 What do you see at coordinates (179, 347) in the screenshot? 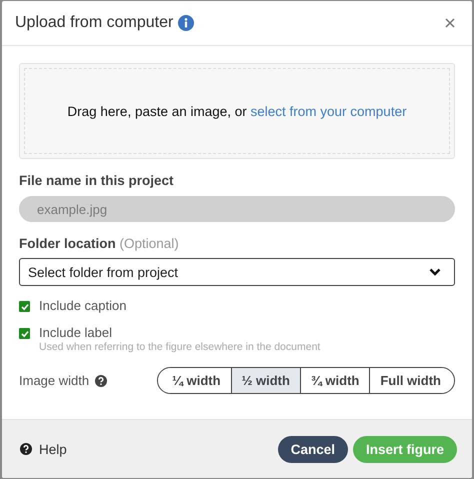
I see `option-description: Used when referring to the figure elsewhere in the document` at bounding box center [179, 347].